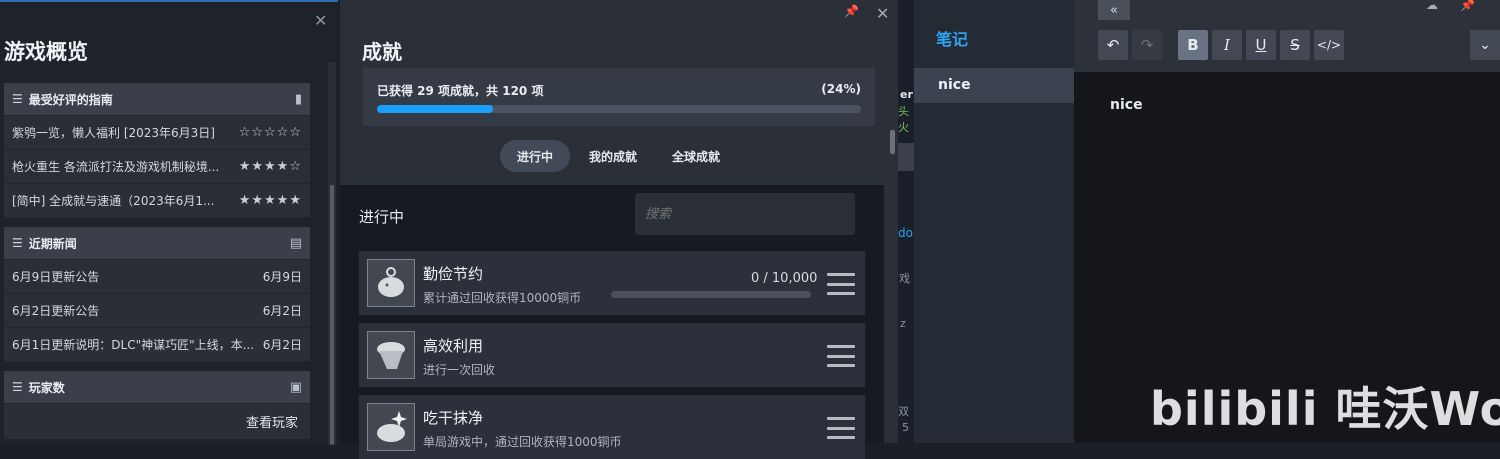 This screenshot has height=459, width=1500. I want to click on editor-toolbar: « ☁ 📌 ↶ ↷ B I U S </> ⌄, so click(1287, 36).